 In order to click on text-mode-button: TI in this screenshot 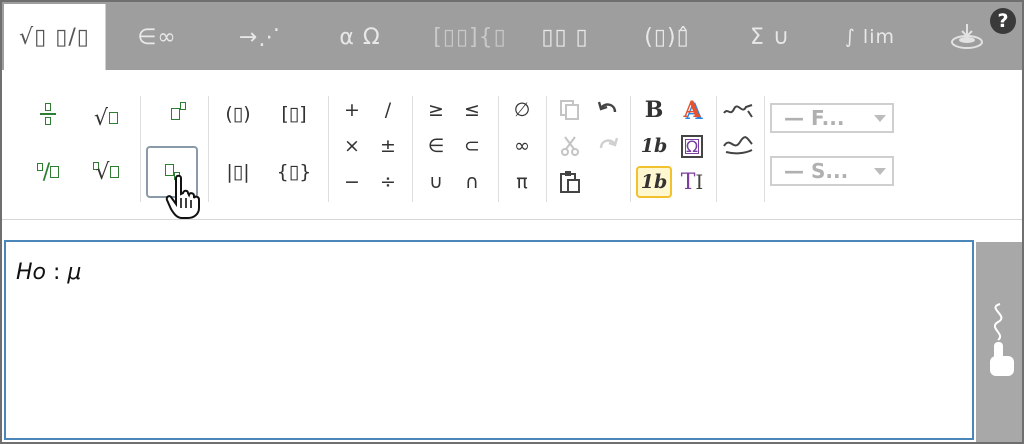, I will do `click(692, 182)`.